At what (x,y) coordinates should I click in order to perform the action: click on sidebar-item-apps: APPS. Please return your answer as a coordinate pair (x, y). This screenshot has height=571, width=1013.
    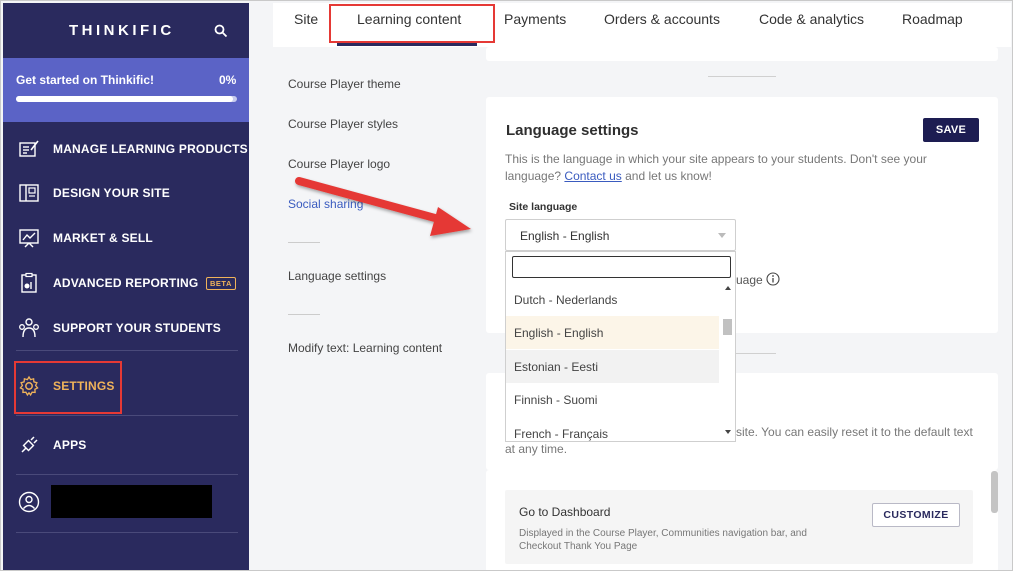
    Looking at the image, I should click on (126, 445).